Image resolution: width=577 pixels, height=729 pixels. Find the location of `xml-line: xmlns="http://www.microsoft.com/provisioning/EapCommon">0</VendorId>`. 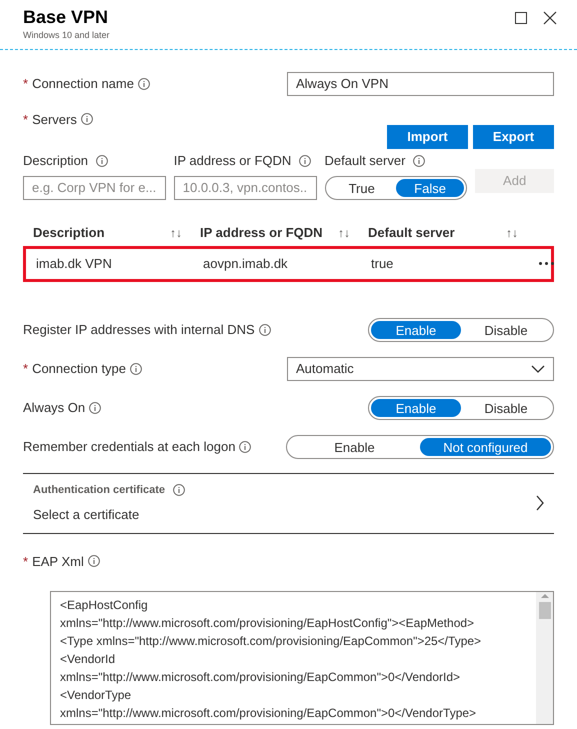

xml-line: xmlns="http://www.microsoft.com/provisioning/EapCommon">0</VendorId> is located at coordinates (261, 677).